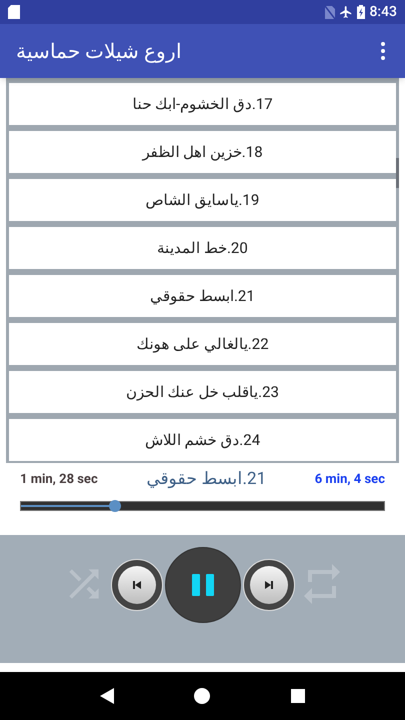 Image resolution: width=405 pixels, height=720 pixels. I want to click on next-button, so click(268, 585).